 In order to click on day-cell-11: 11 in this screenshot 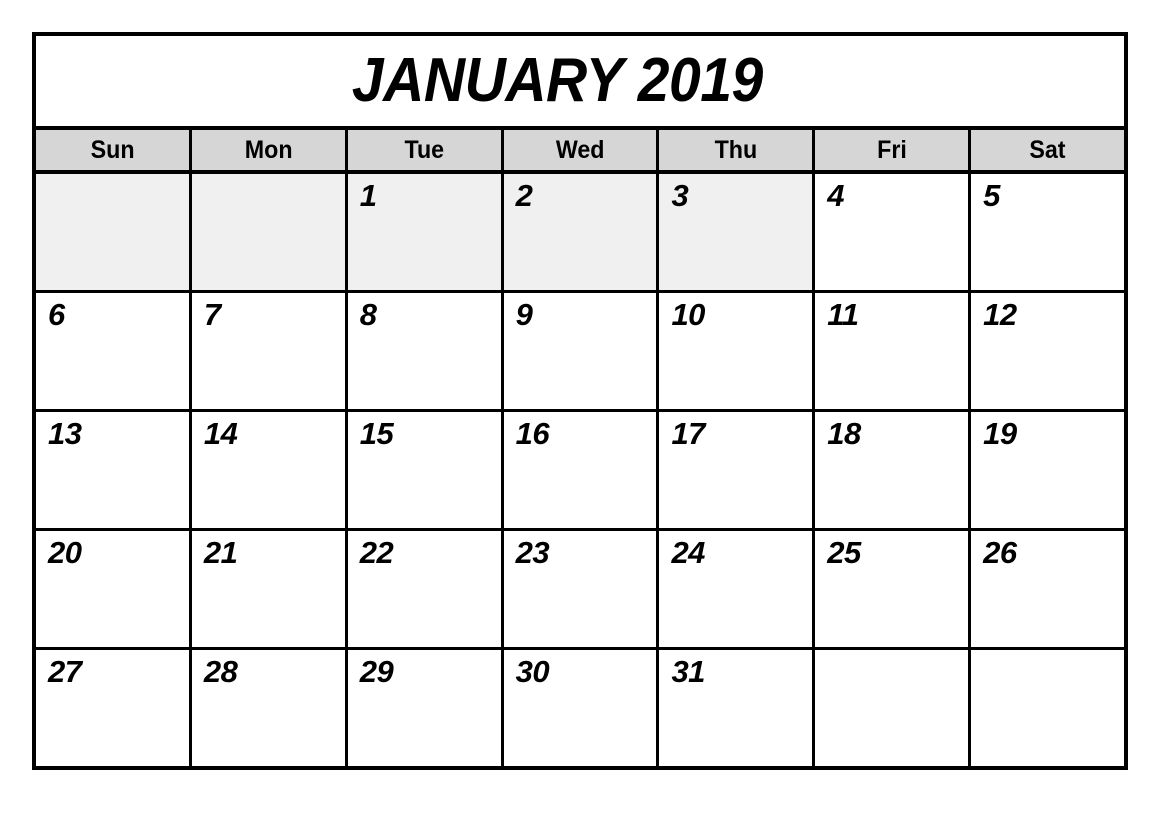, I will do `click(893, 351)`.